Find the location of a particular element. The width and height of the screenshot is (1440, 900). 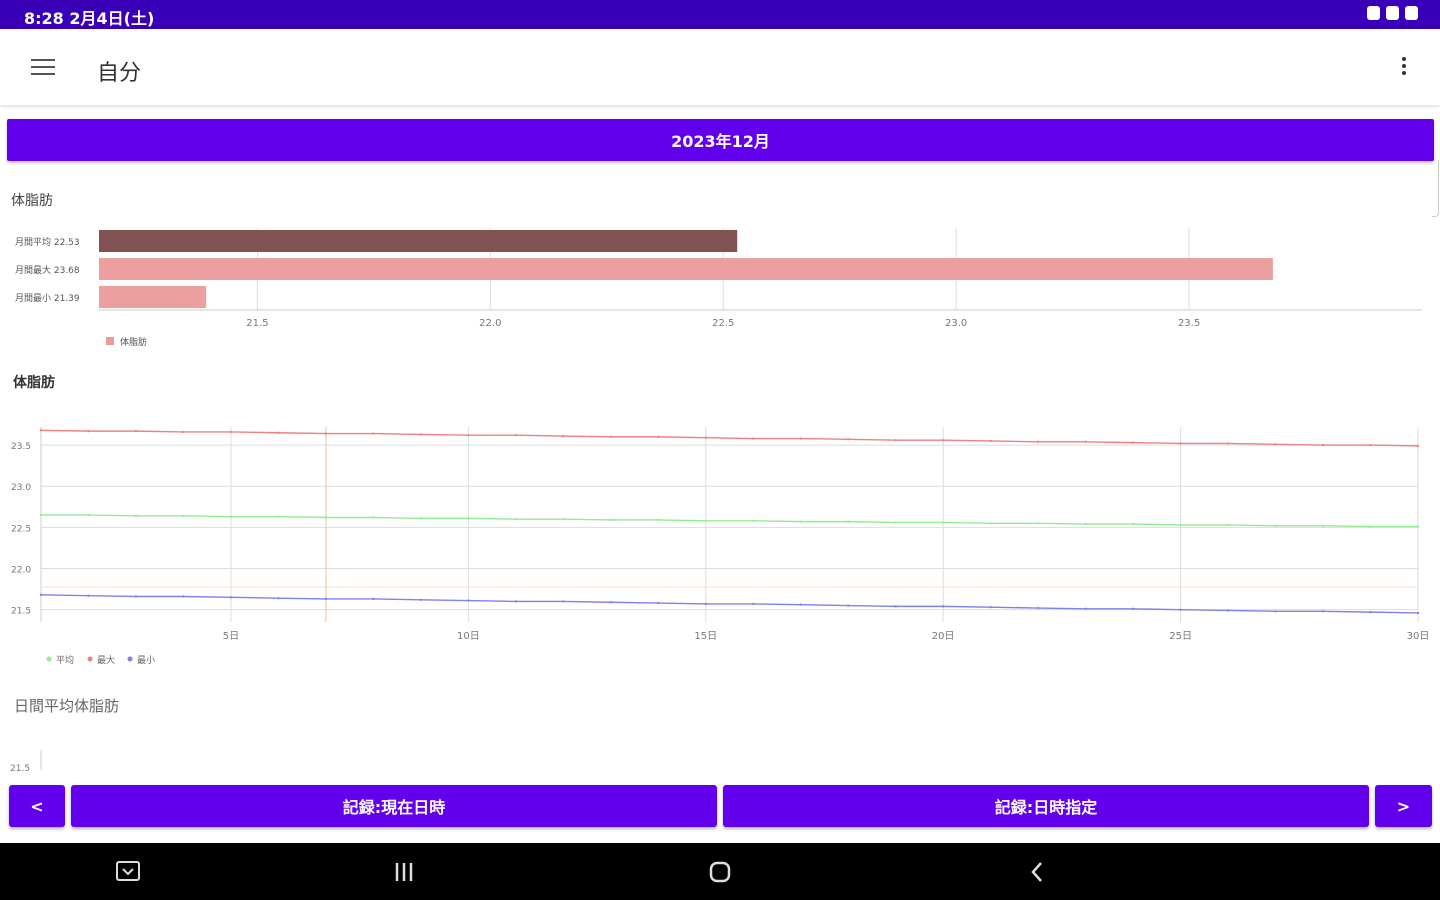

line-chart-title: 体脂肪 is located at coordinates (34, 383).